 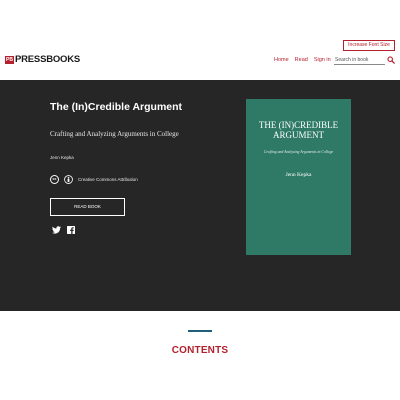 What do you see at coordinates (391, 60) in the screenshot?
I see `search-icon` at bounding box center [391, 60].